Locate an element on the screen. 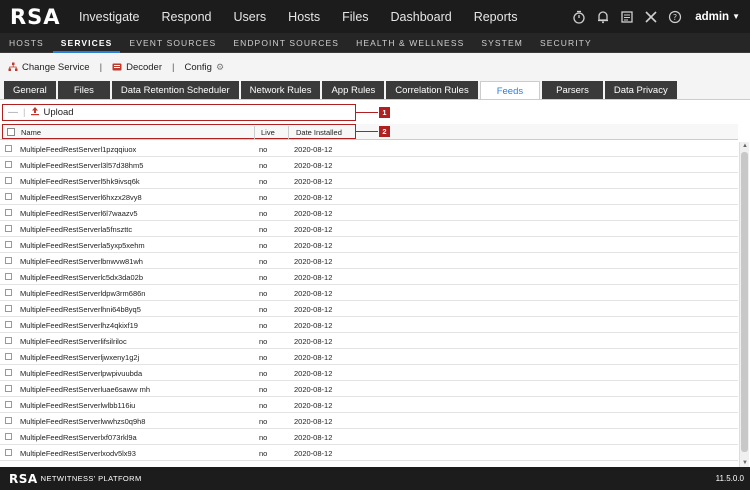  nav-files: Files is located at coordinates (355, 17).